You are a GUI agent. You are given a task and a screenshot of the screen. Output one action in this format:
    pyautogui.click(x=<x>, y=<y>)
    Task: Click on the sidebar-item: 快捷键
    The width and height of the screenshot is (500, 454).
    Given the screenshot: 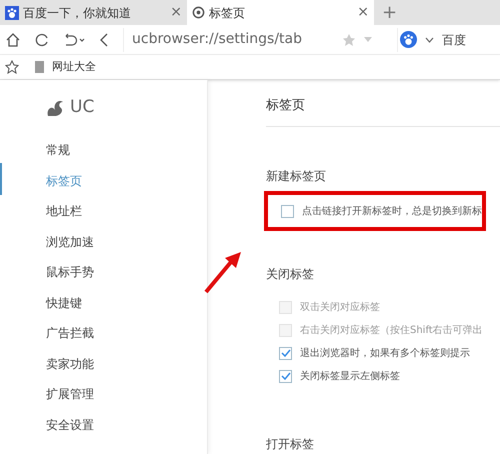 What is the action you would take?
    pyautogui.click(x=64, y=302)
    